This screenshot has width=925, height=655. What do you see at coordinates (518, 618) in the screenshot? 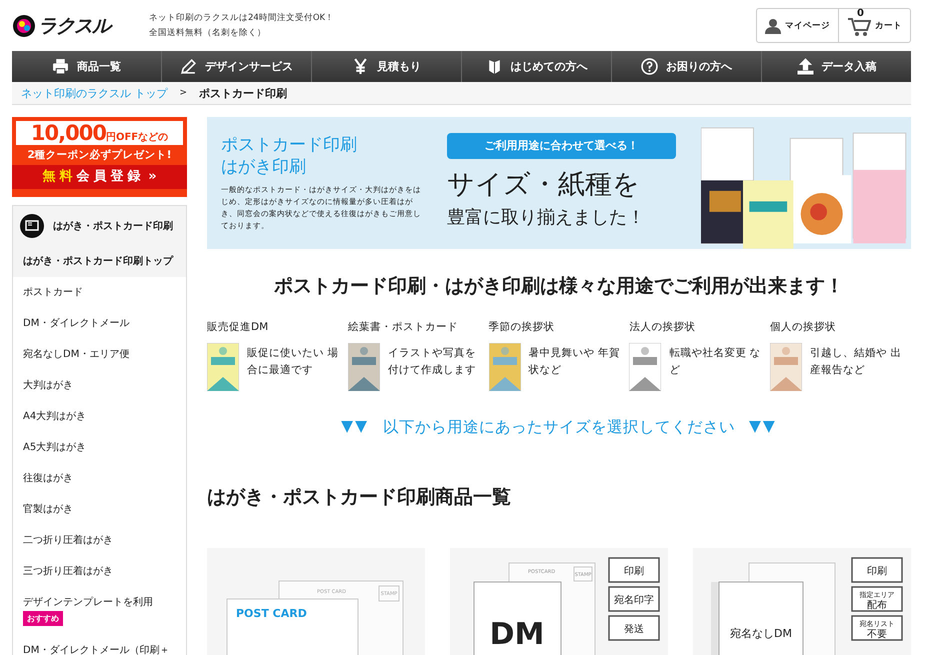
I see `front-card-drawing: DM` at bounding box center [518, 618].